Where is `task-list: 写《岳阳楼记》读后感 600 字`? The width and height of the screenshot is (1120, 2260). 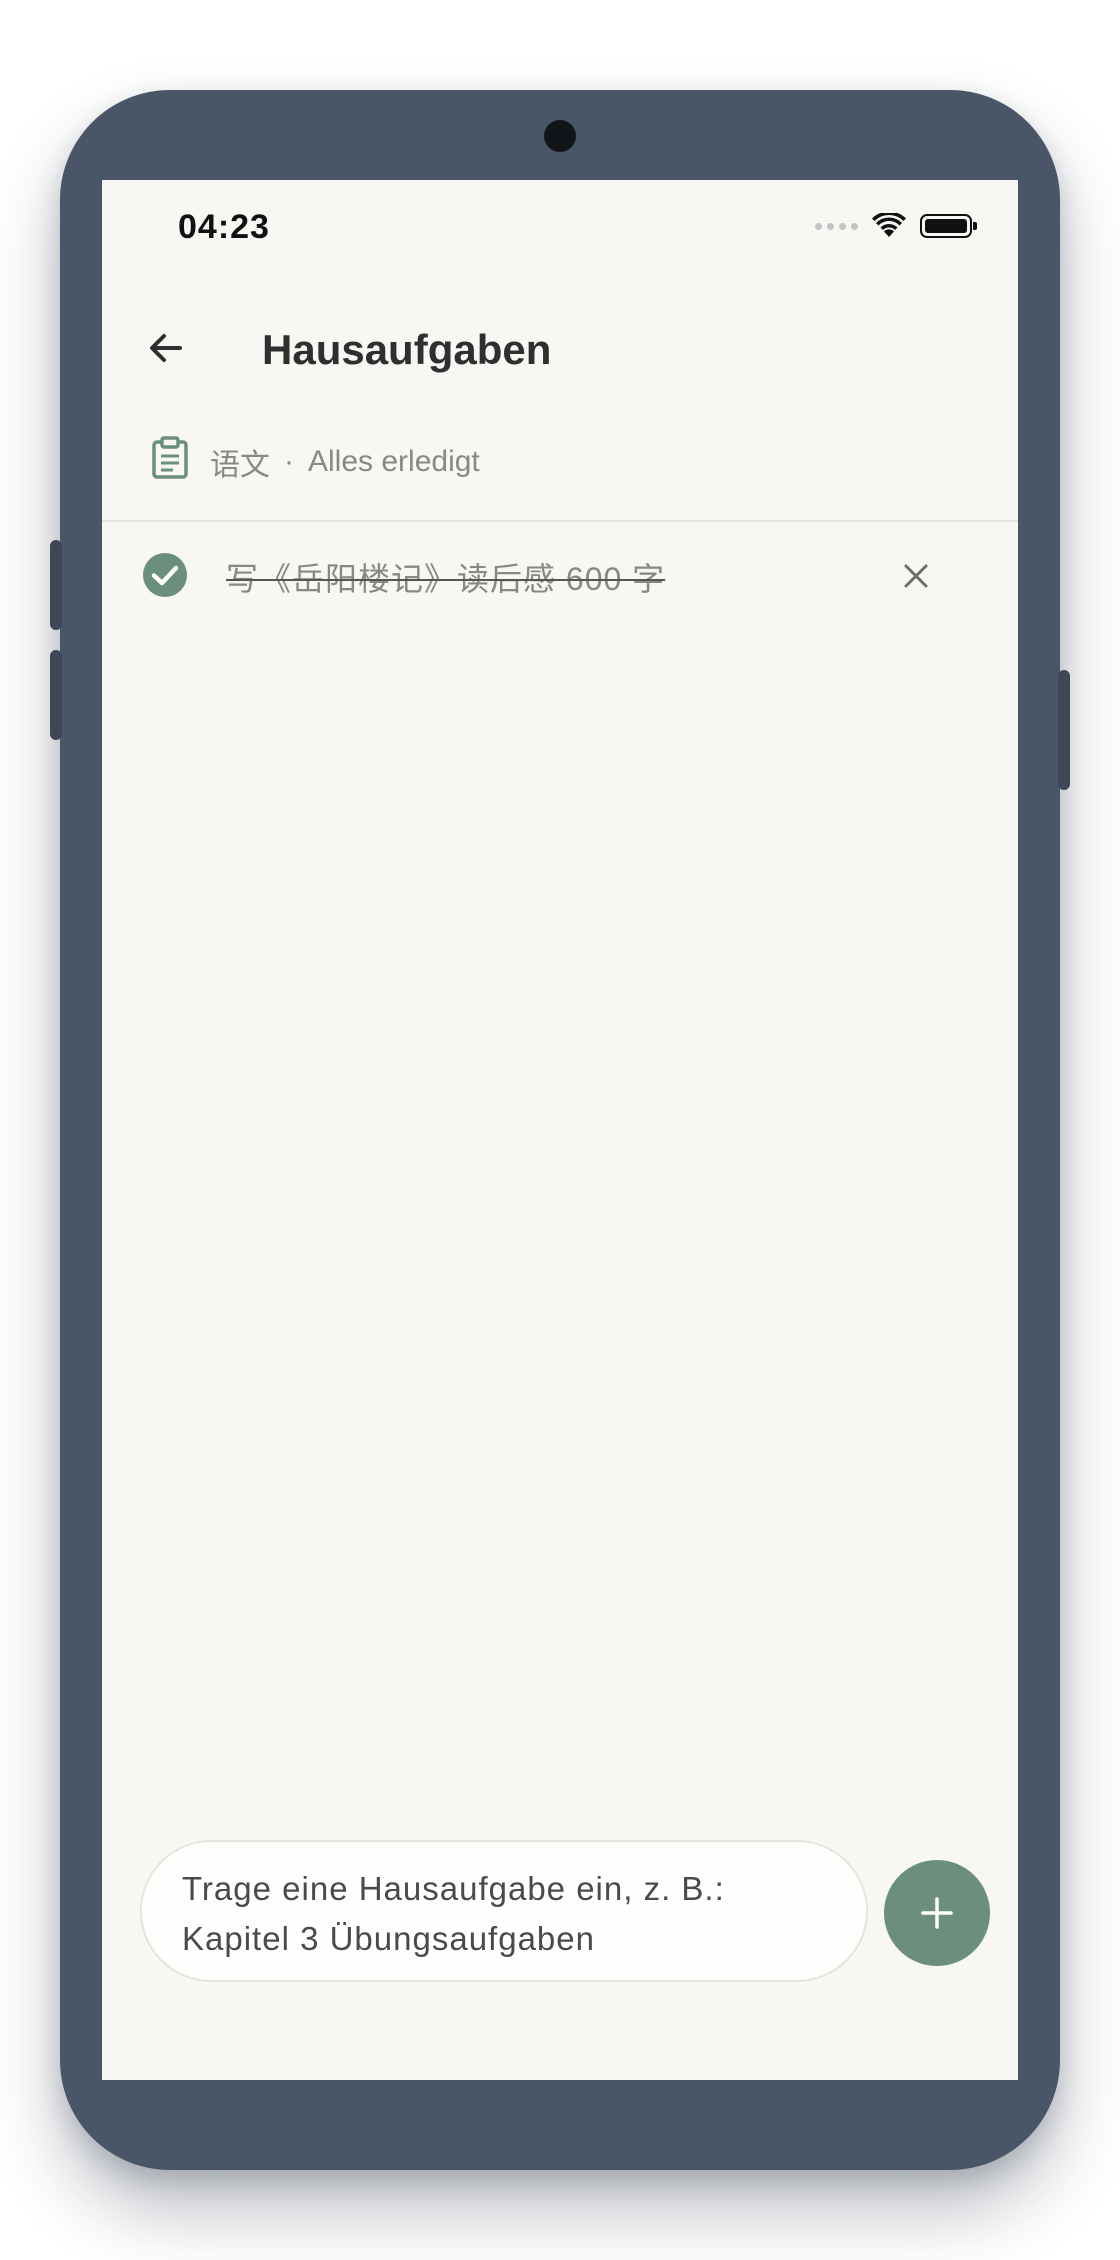
task-list: 写《岳阳楼记》读后感 600 字 is located at coordinates (560, 576).